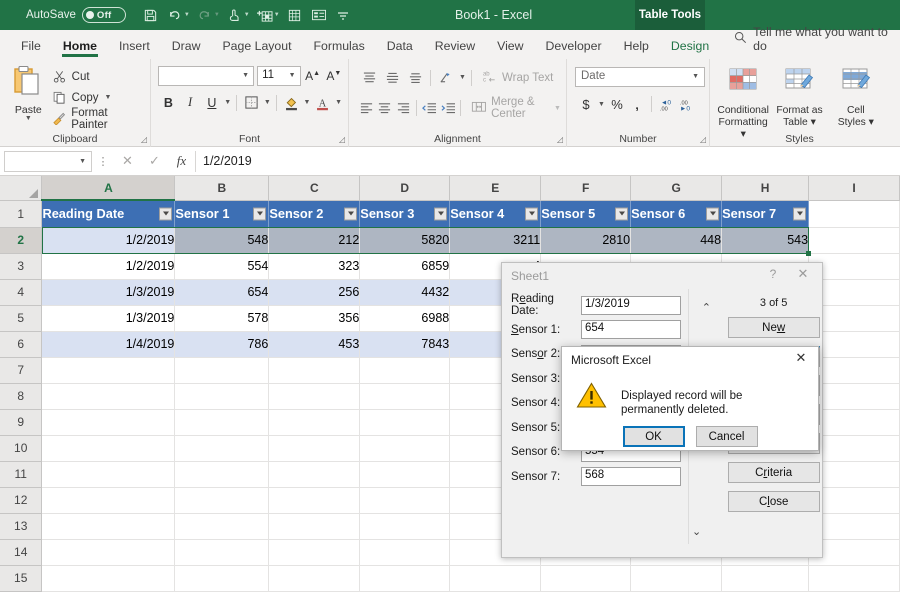 This screenshot has width=900, height=601. I want to click on increase-indent-button, so click(447, 108).